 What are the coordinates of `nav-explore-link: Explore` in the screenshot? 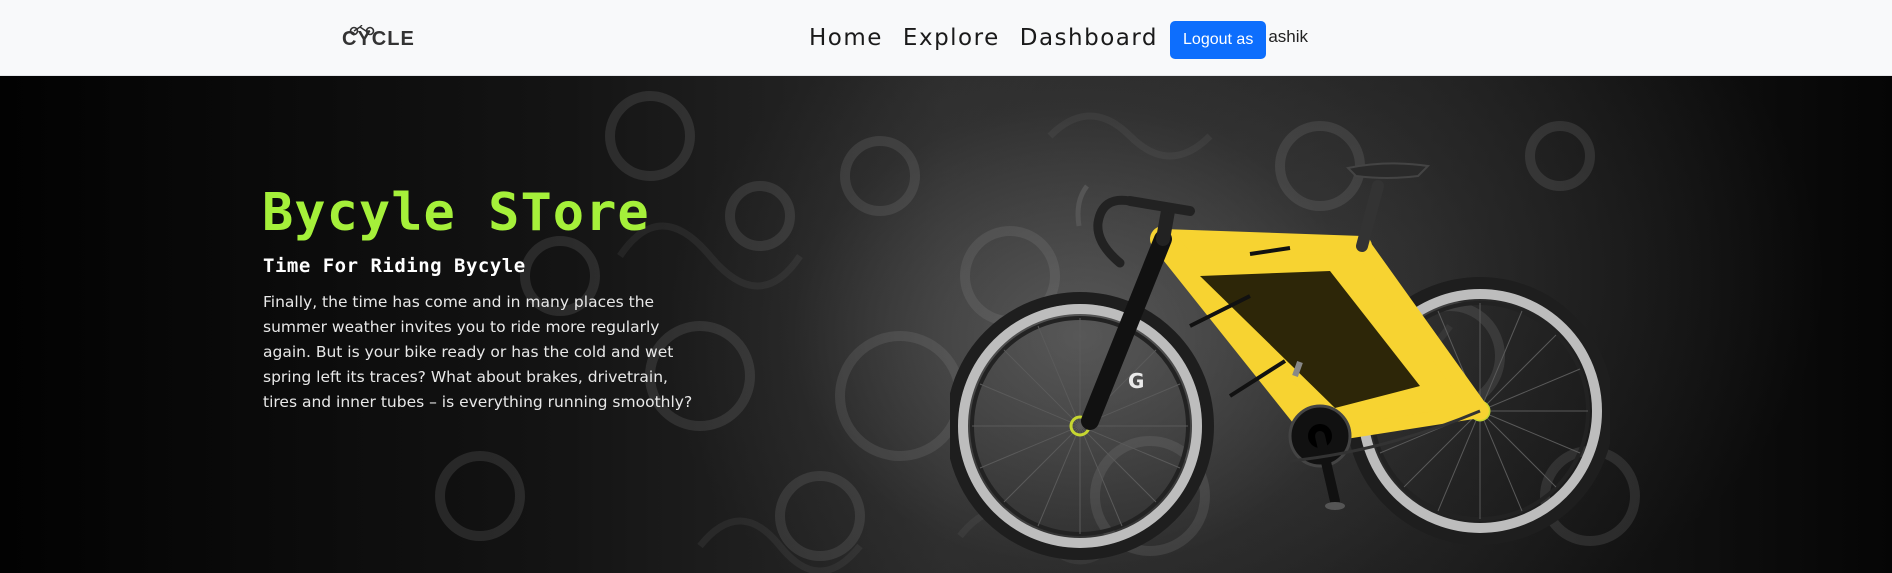 It's located at (951, 38).